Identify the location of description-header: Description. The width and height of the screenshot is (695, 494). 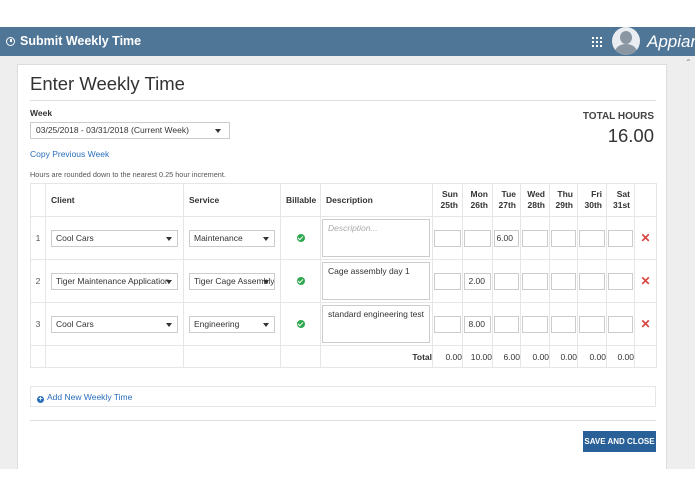
(376, 200).